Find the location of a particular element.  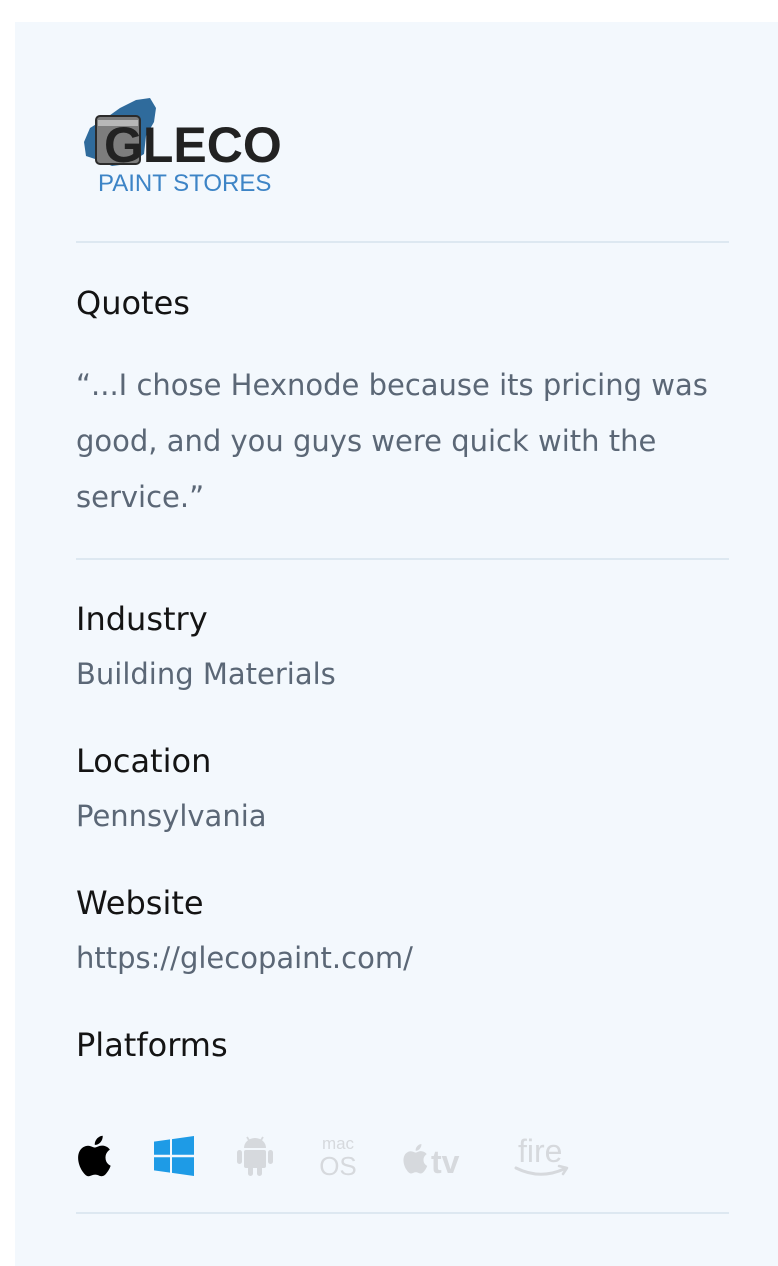

quotes-heading: Quotes is located at coordinates (133, 303).